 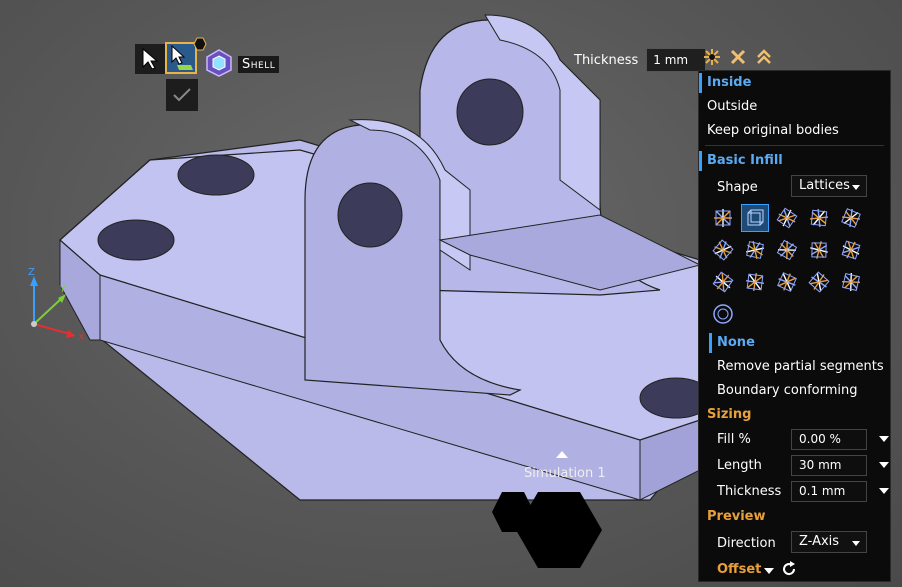 I want to click on keep-original-bodies-option: Keep original bodies, so click(x=802, y=130).